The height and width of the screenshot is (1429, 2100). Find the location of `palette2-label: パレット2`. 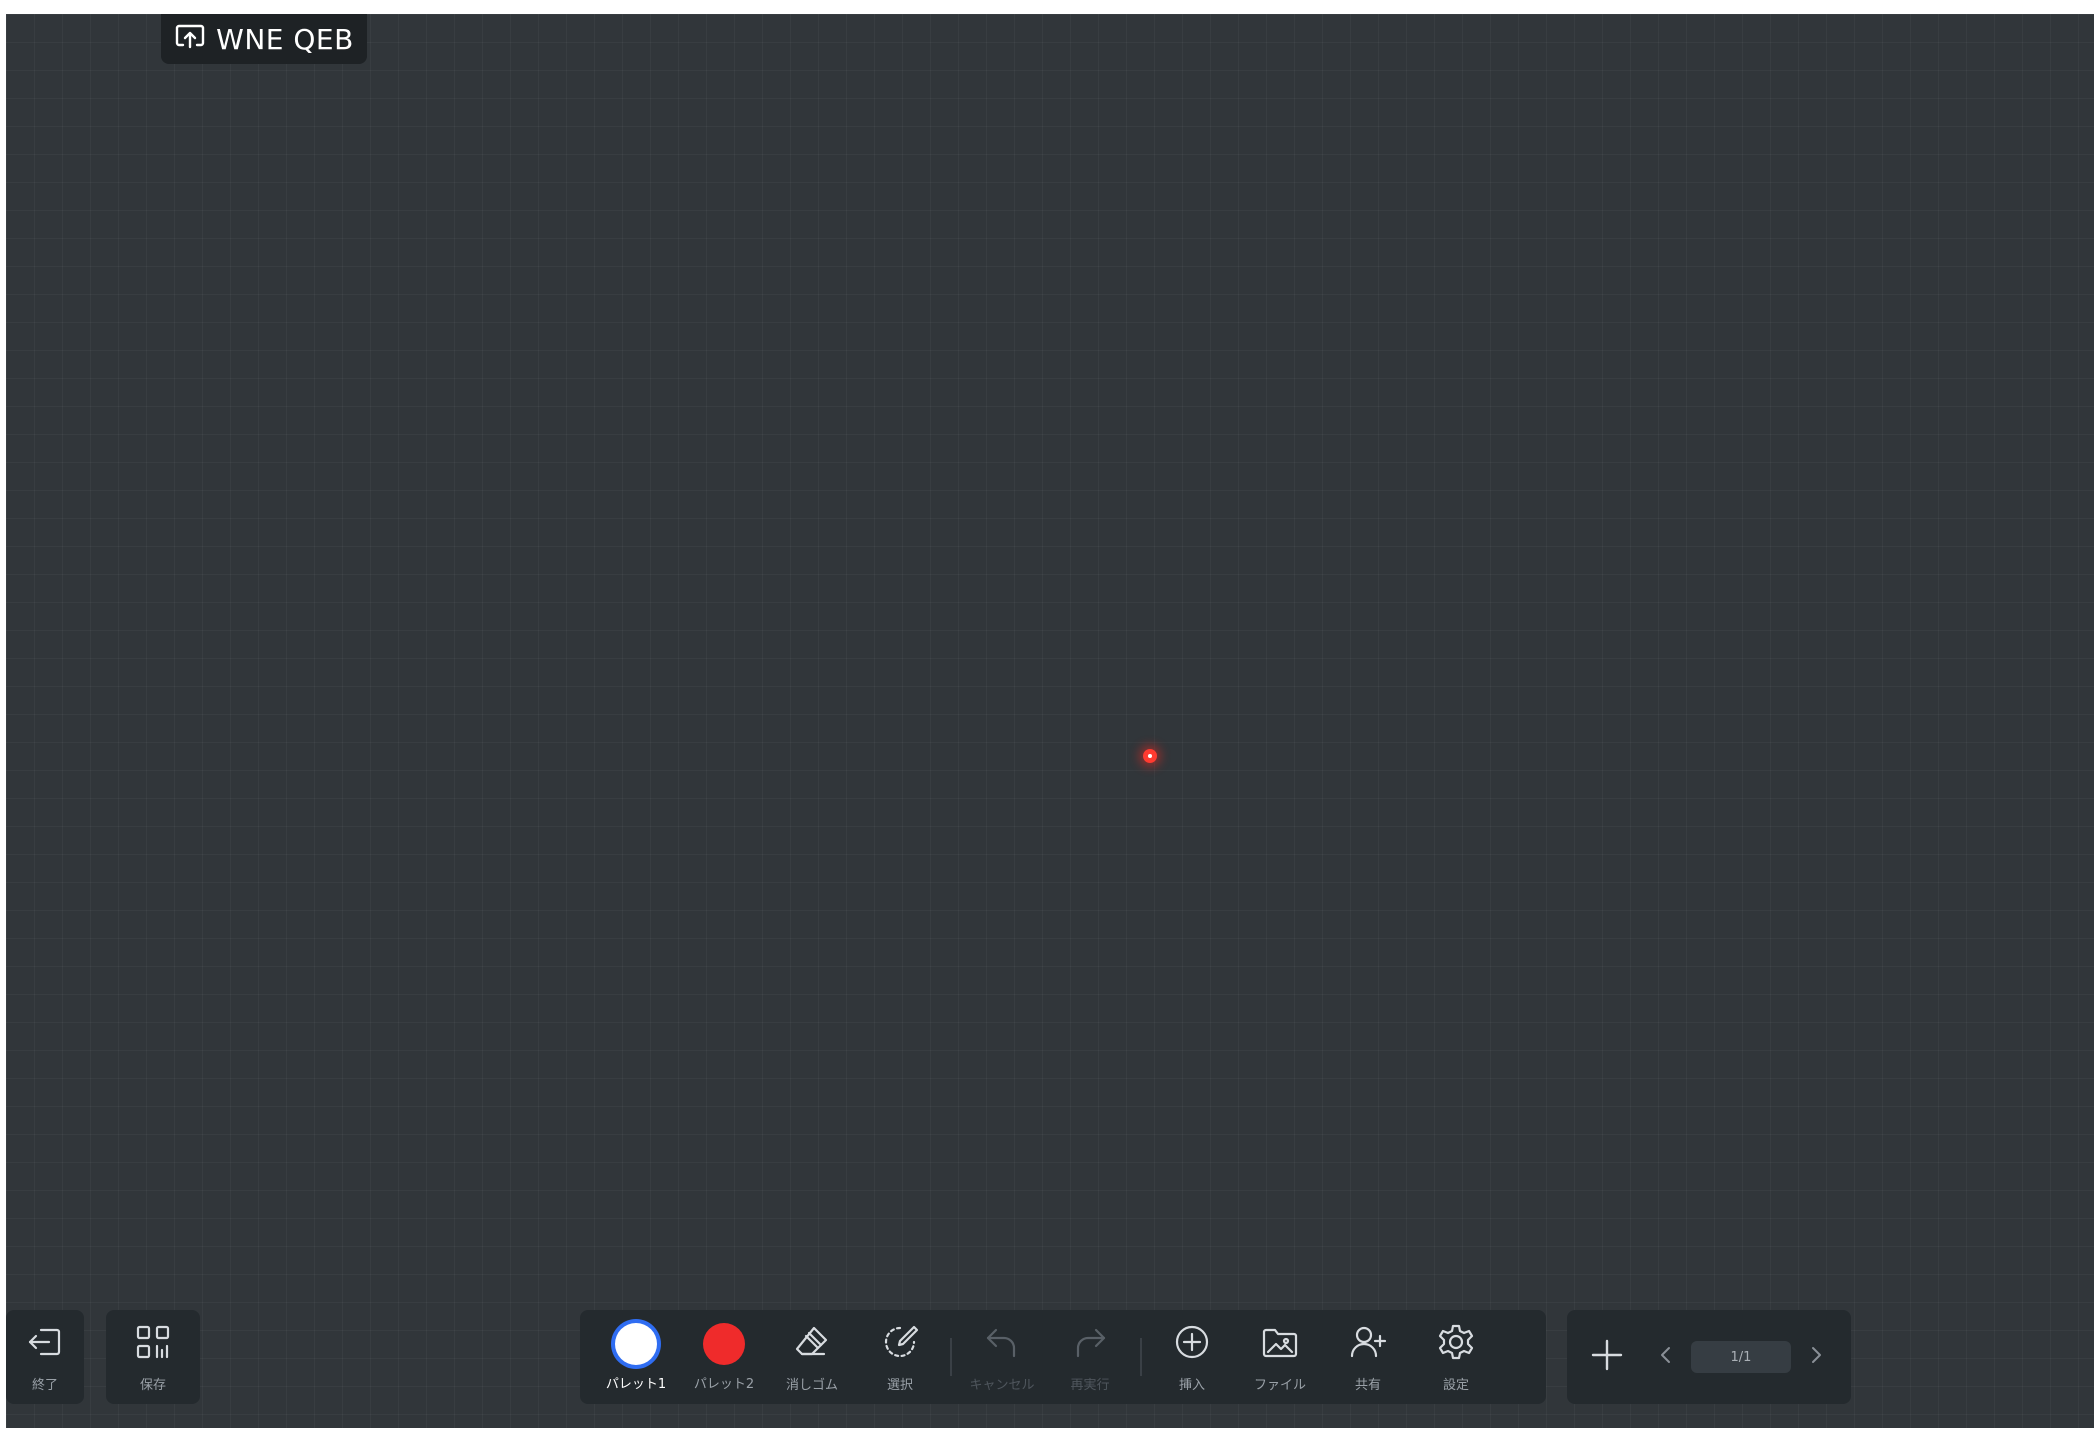

palette2-label: パレット2 is located at coordinates (724, 1384).